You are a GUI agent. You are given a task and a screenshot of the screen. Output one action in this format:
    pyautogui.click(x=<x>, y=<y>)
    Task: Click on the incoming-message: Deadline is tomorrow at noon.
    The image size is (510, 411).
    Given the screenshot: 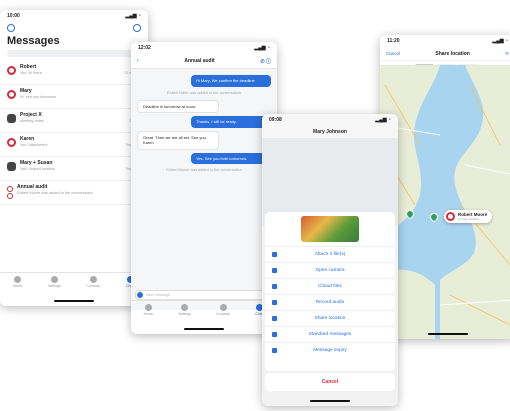 What is the action you would take?
    pyautogui.click(x=178, y=106)
    